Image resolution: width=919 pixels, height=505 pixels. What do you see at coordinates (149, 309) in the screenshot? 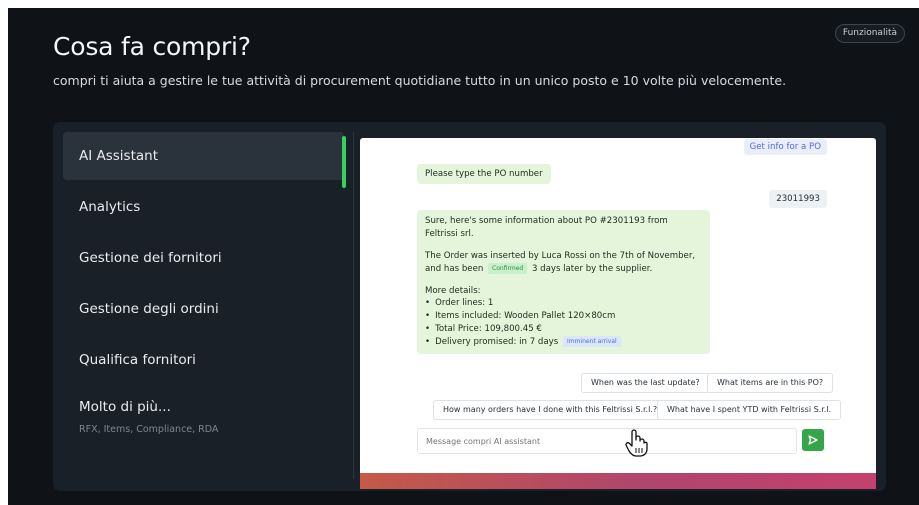
I see `sidebar-item-label: Gestione degli ordini` at bounding box center [149, 309].